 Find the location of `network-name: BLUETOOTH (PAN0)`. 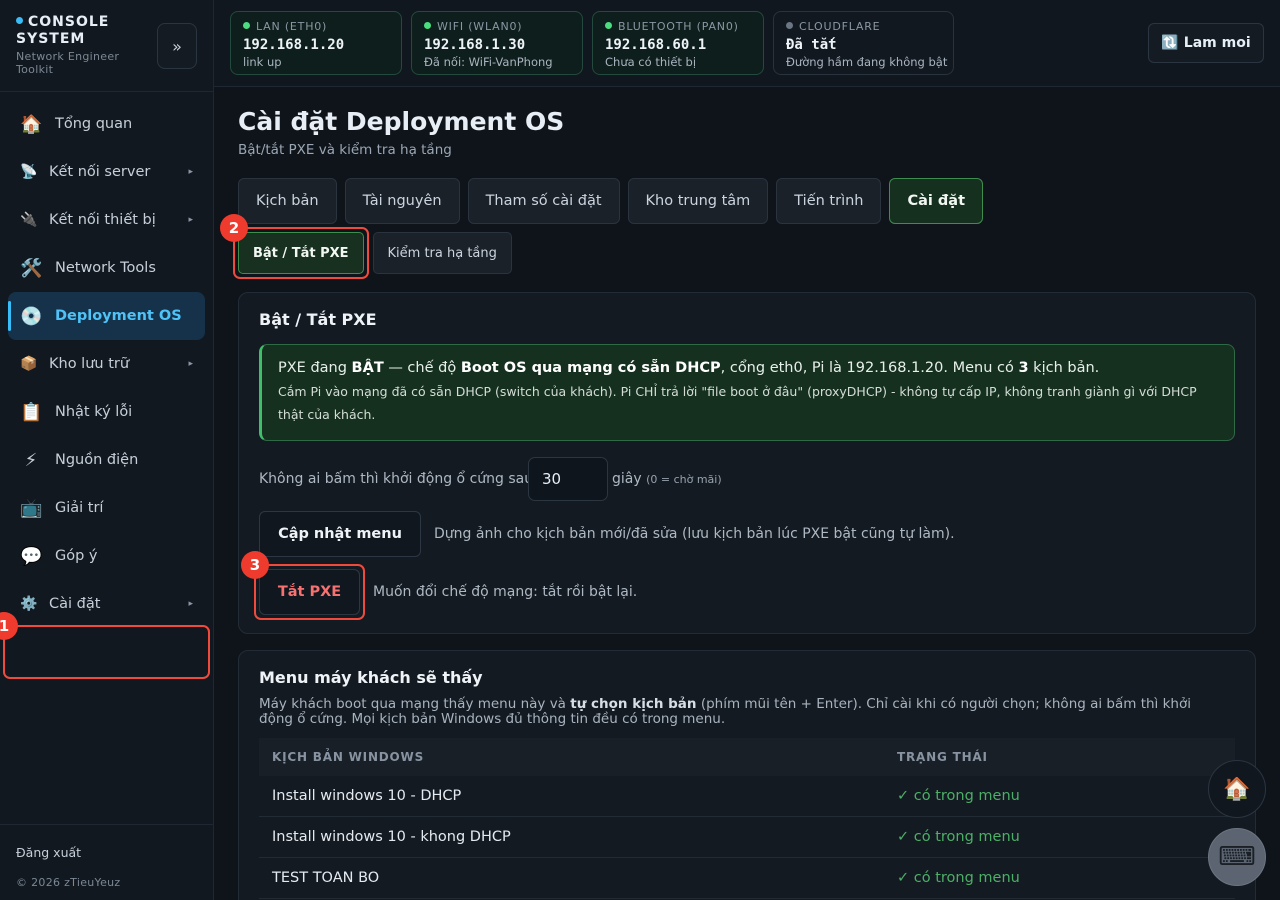

network-name: BLUETOOTH (PAN0) is located at coordinates (678, 26).